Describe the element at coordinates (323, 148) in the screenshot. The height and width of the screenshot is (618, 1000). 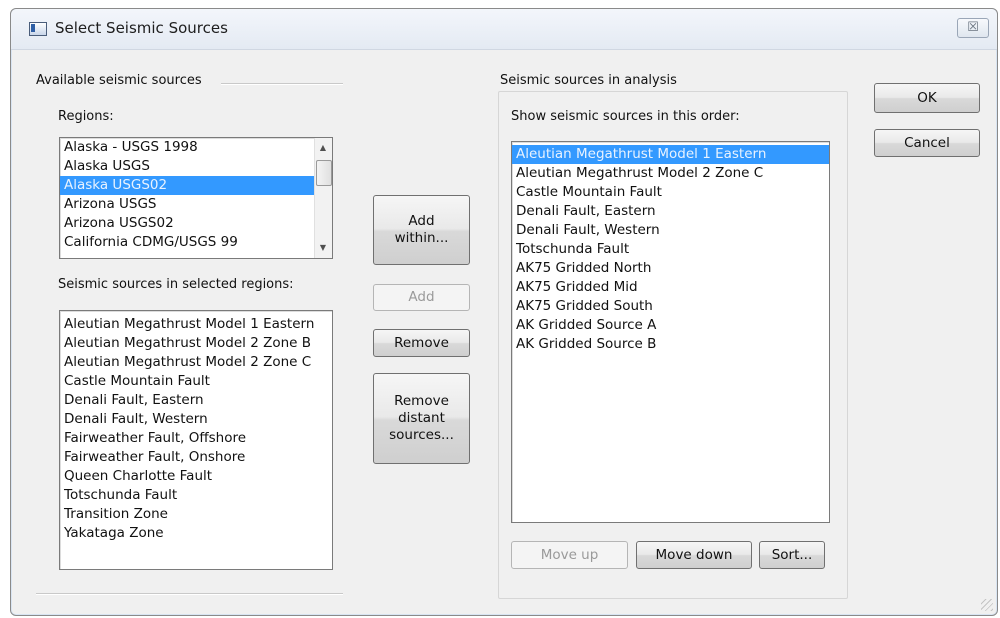
I see `scroll-up-icon: ▲` at that location.